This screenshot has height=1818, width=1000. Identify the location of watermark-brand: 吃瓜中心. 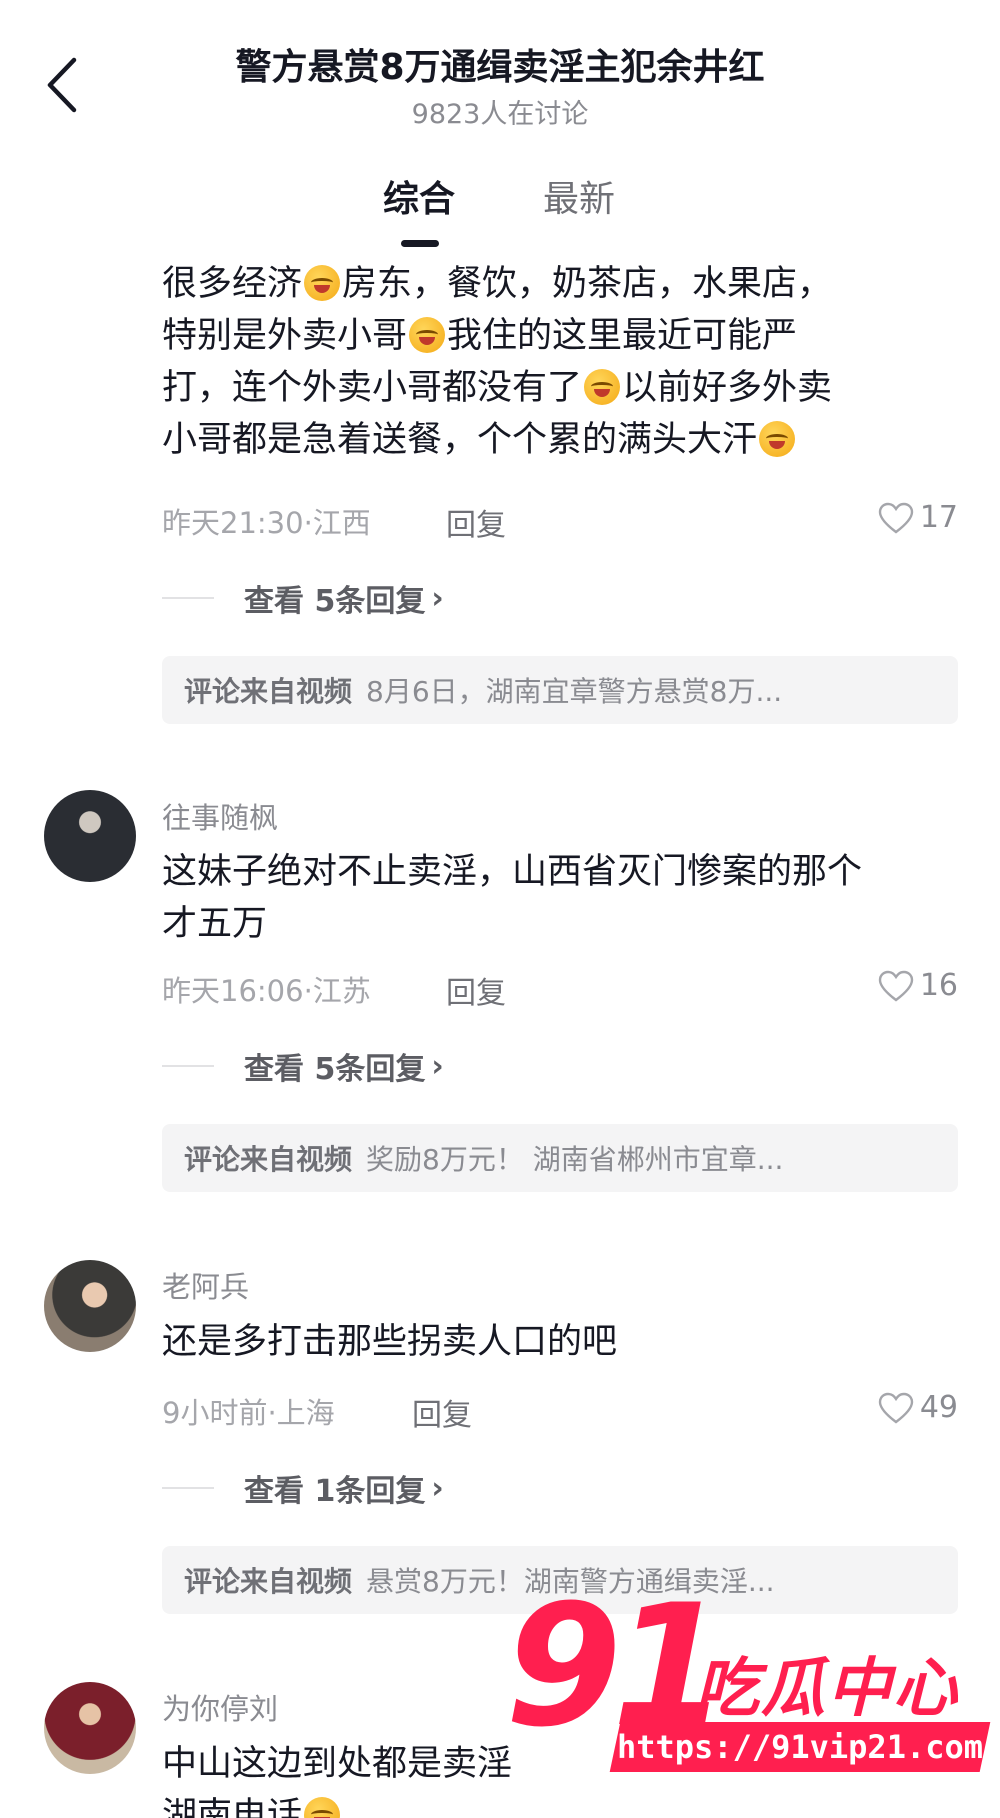
(827, 1689).